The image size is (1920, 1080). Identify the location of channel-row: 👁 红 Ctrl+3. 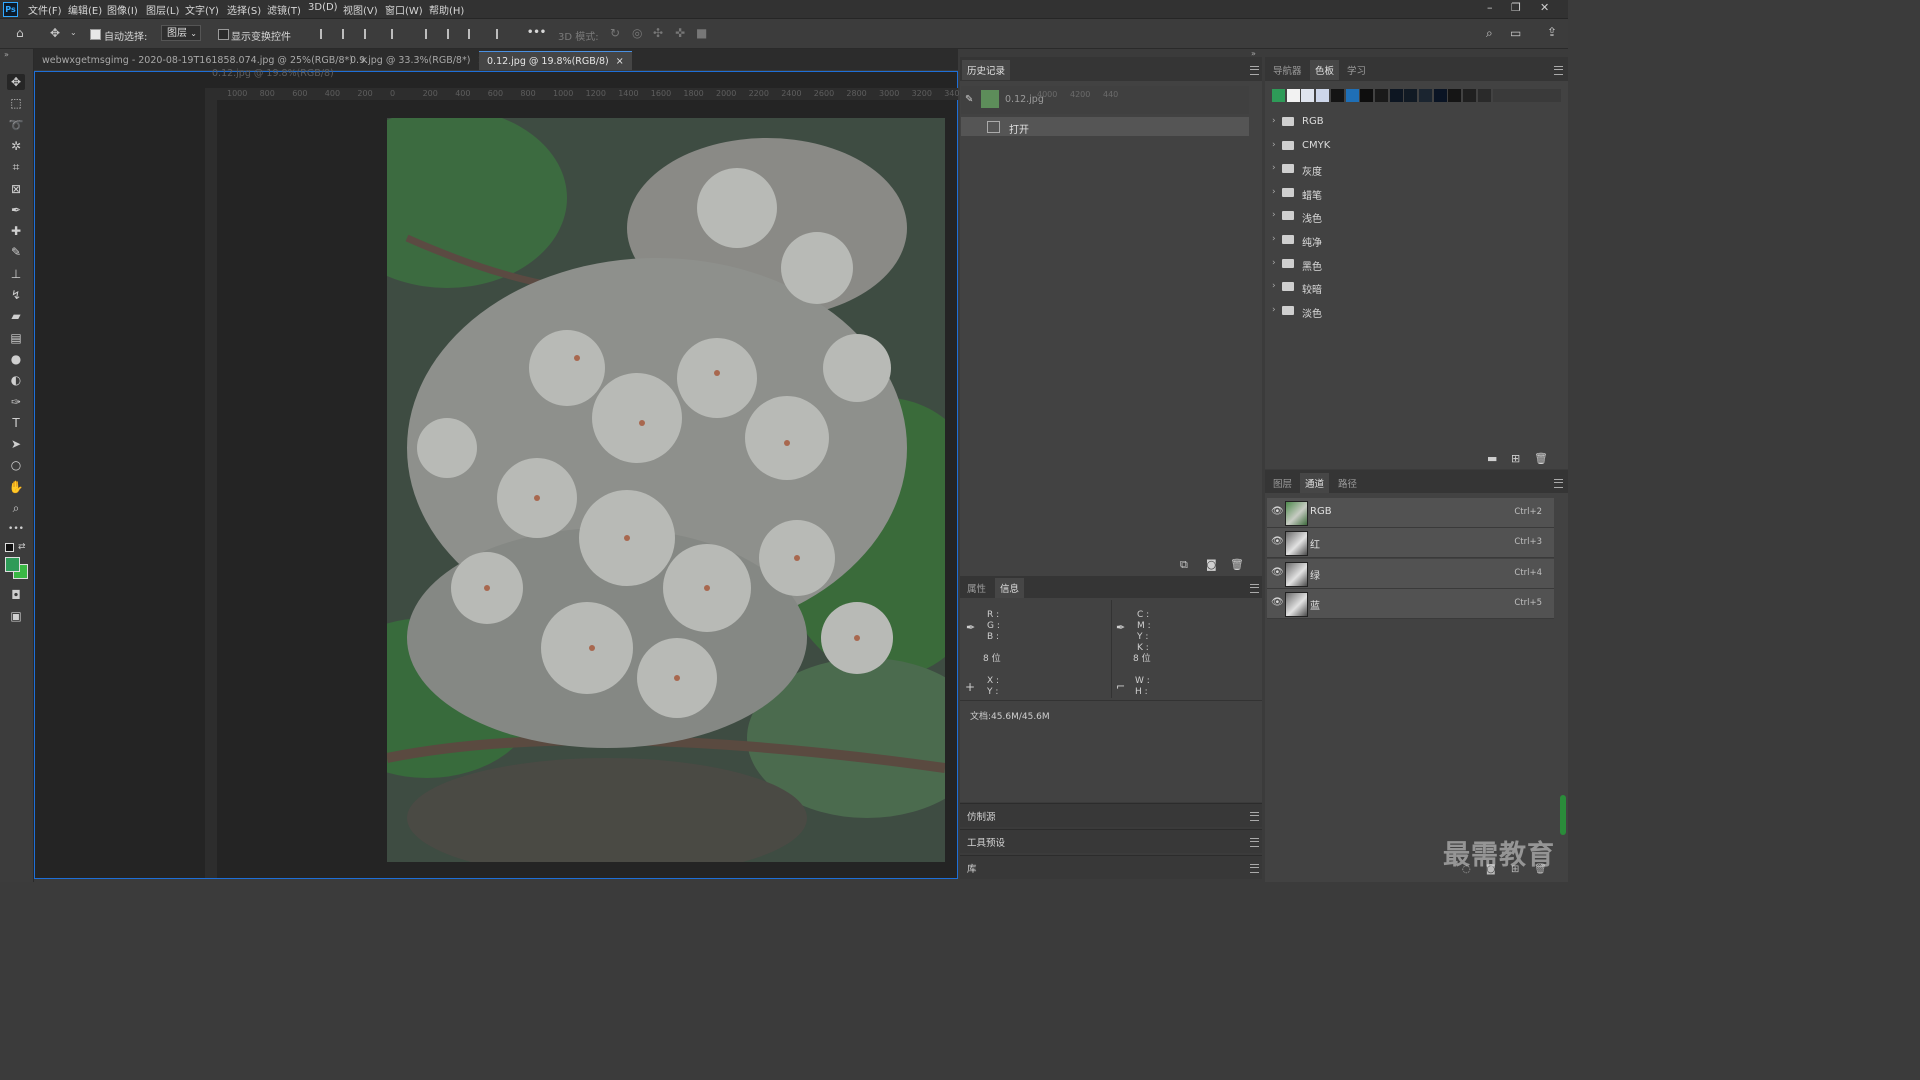
(1410, 543).